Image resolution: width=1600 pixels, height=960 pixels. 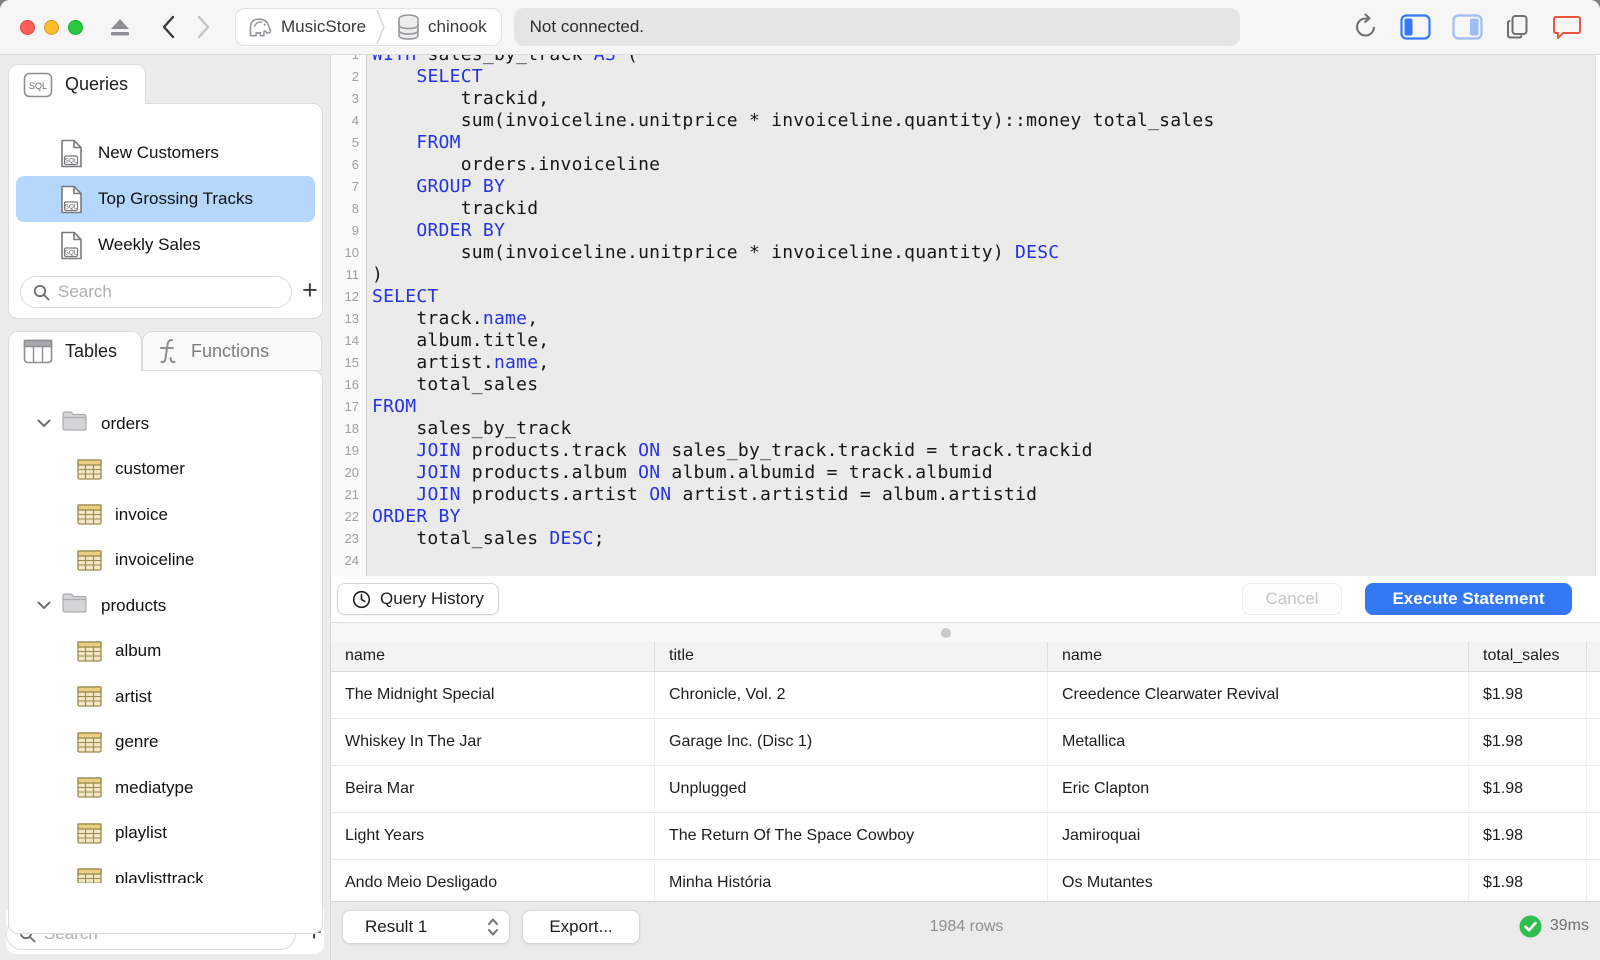 What do you see at coordinates (851, 694) in the screenshot?
I see `table-cell: Chronicle, Vol. 2` at bounding box center [851, 694].